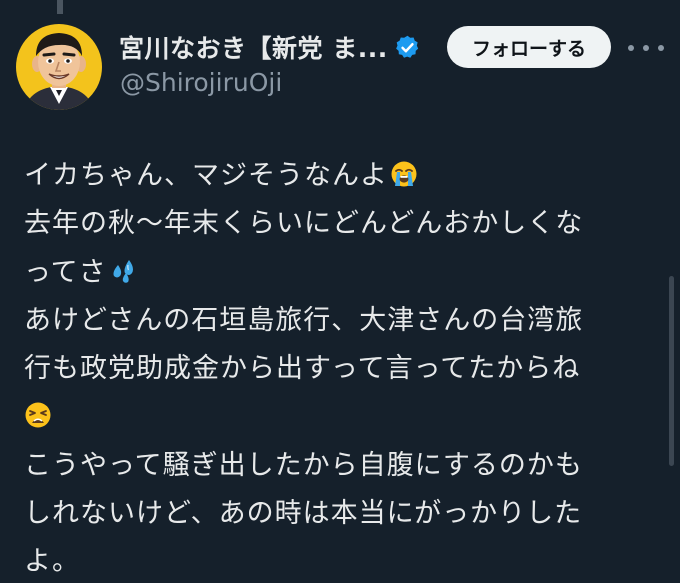 This screenshot has height=583, width=680. I want to click on tweet-line, so click(340, 417).